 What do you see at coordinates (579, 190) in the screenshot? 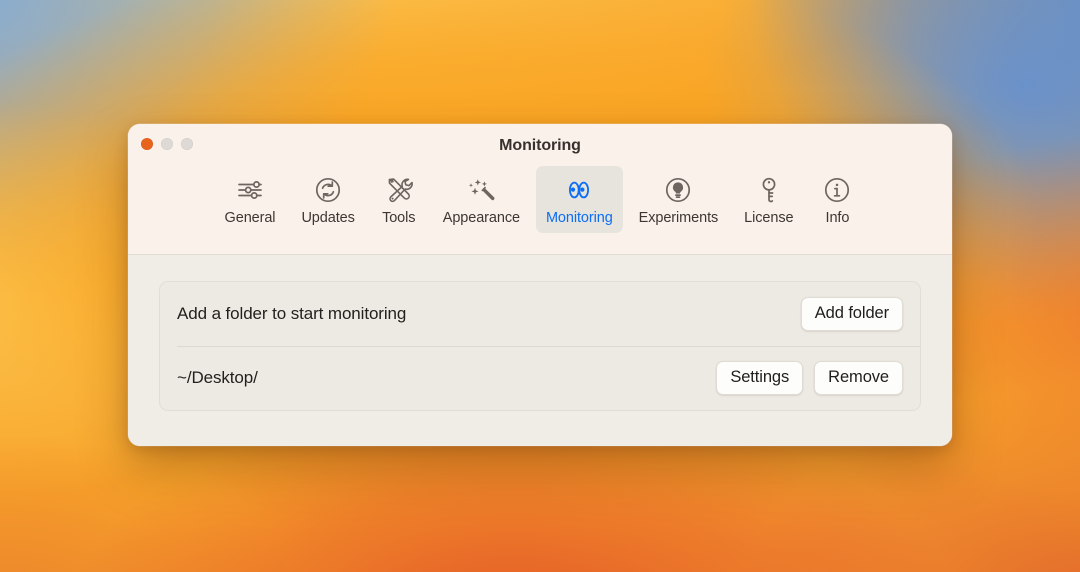
I see `eyes-icon` at bounding box center [579, 190].